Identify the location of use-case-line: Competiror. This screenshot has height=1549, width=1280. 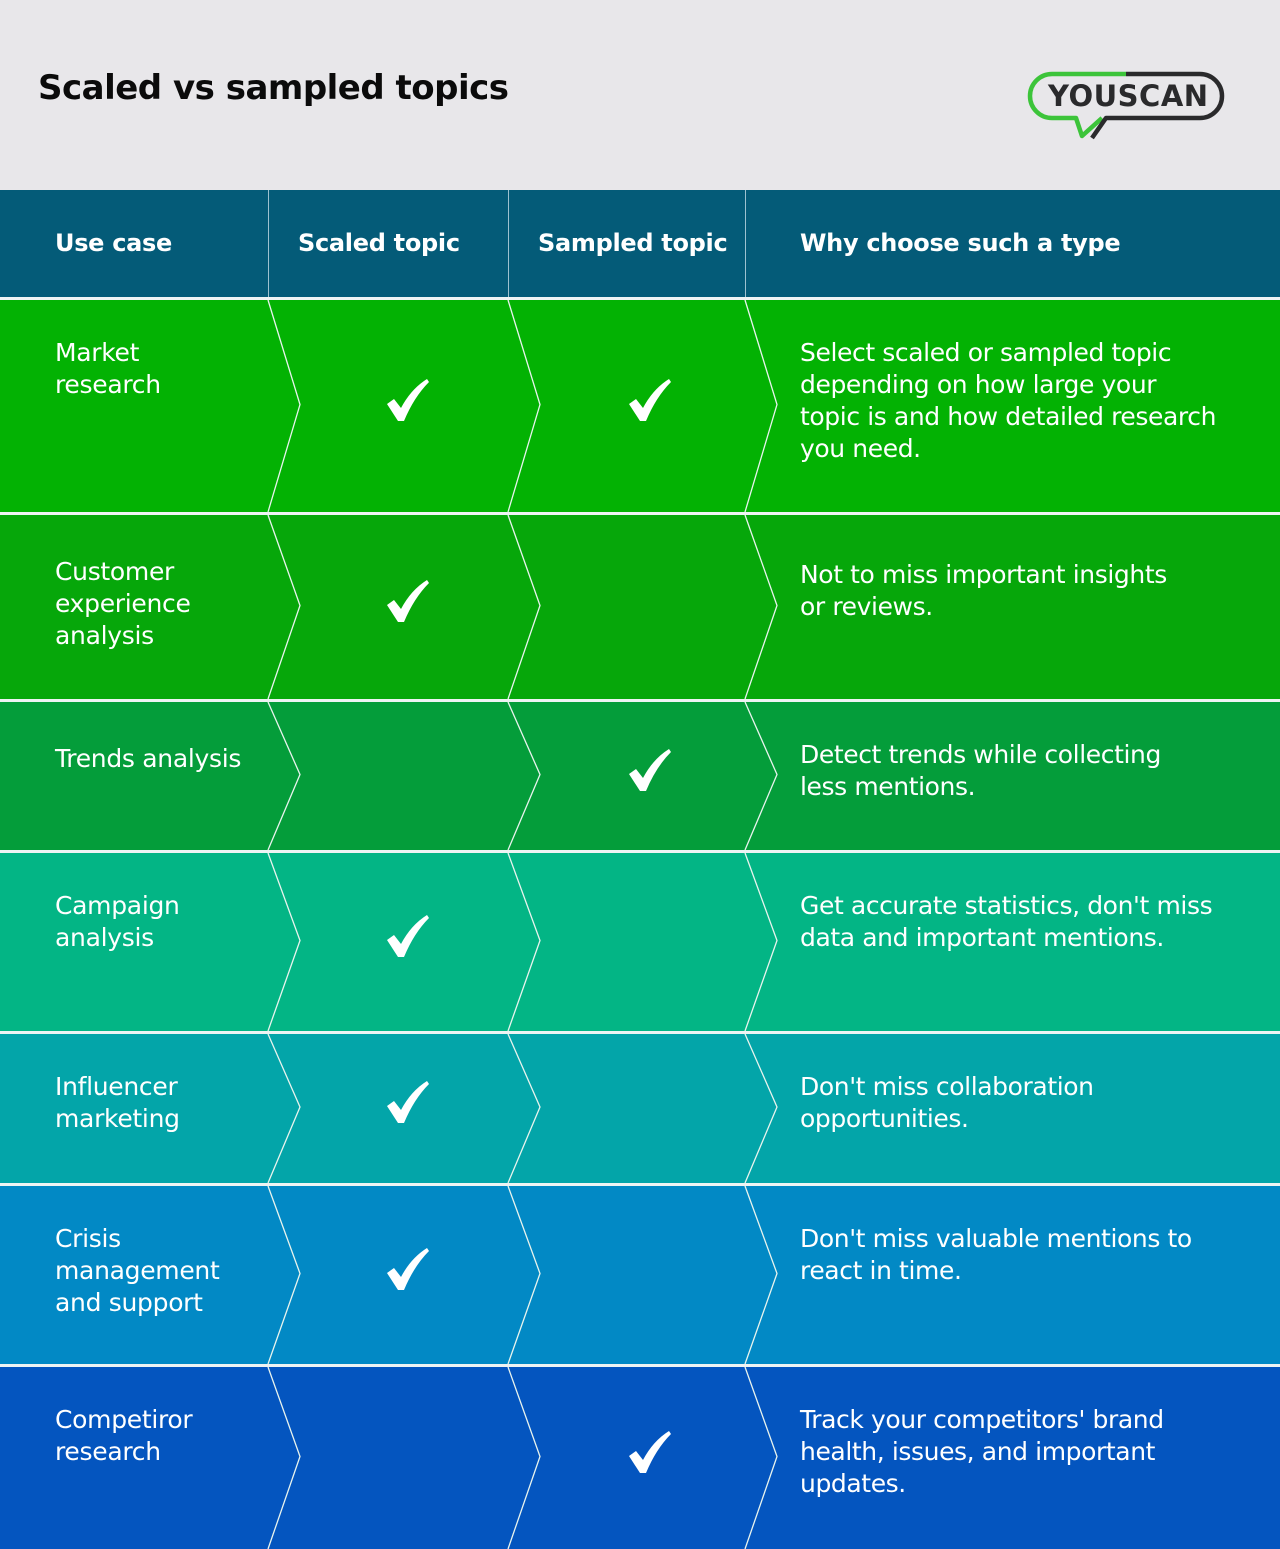
(124, 1419).